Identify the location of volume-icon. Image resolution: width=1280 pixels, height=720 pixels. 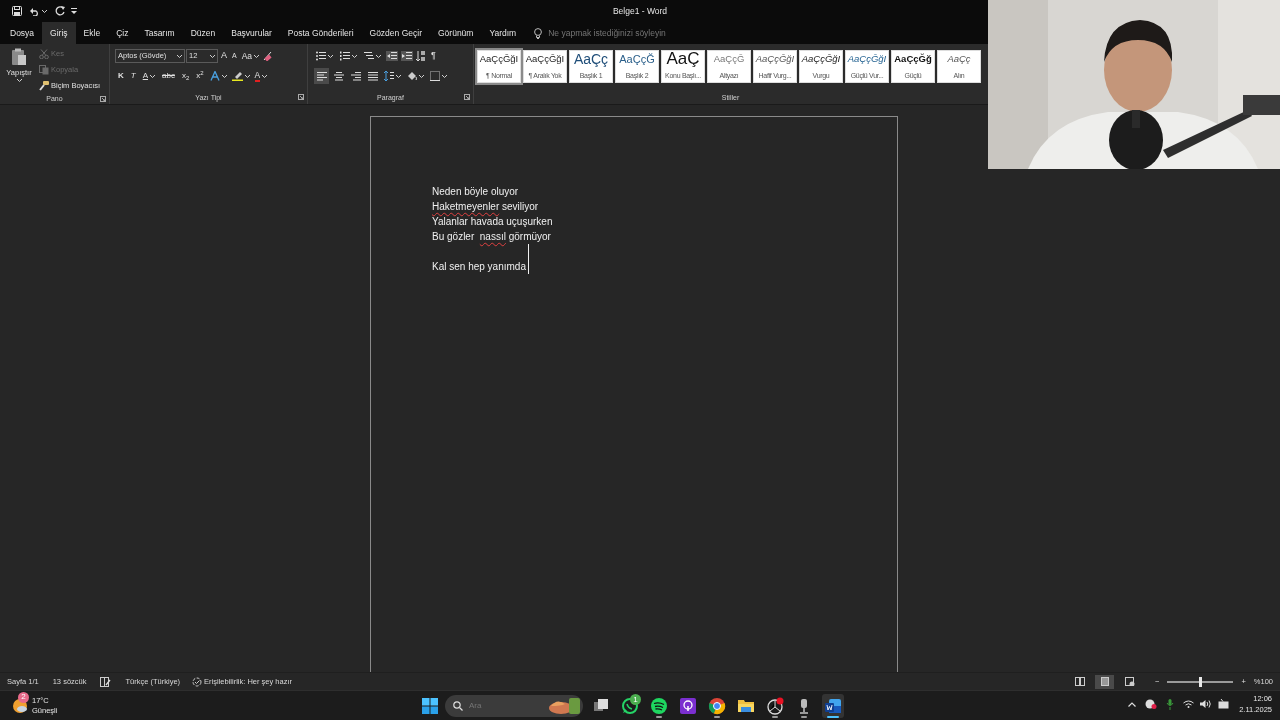
(1206, 704).